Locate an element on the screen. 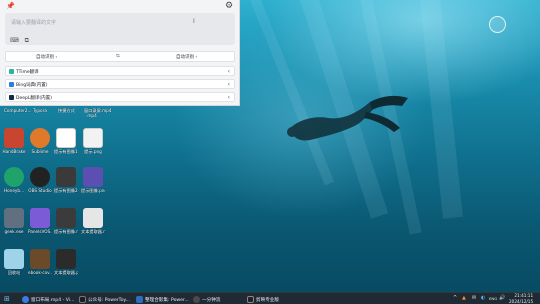 The width and height of the screenshot is (540, 304). desktop-icon-image1: 提示有图像1.png is located at coordinates (66, 141).